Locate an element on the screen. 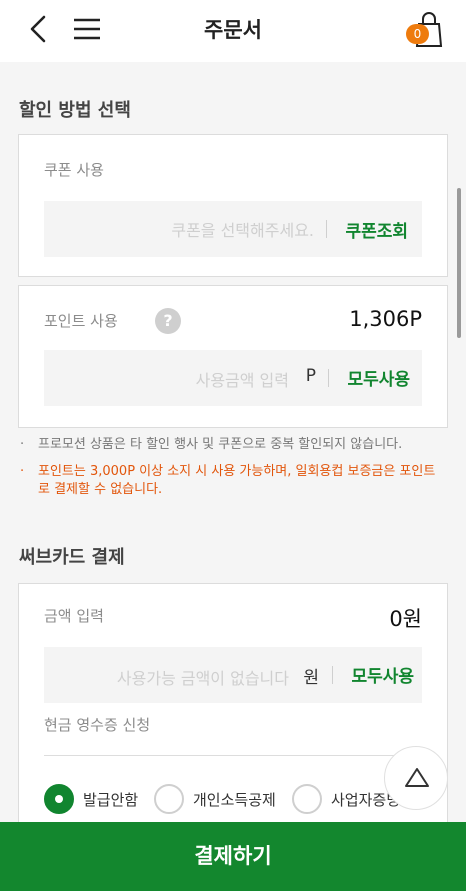 The height and width of the screenshot is (891, 466). amount-label: 금액 입력 is located at coordinates (74, 616).